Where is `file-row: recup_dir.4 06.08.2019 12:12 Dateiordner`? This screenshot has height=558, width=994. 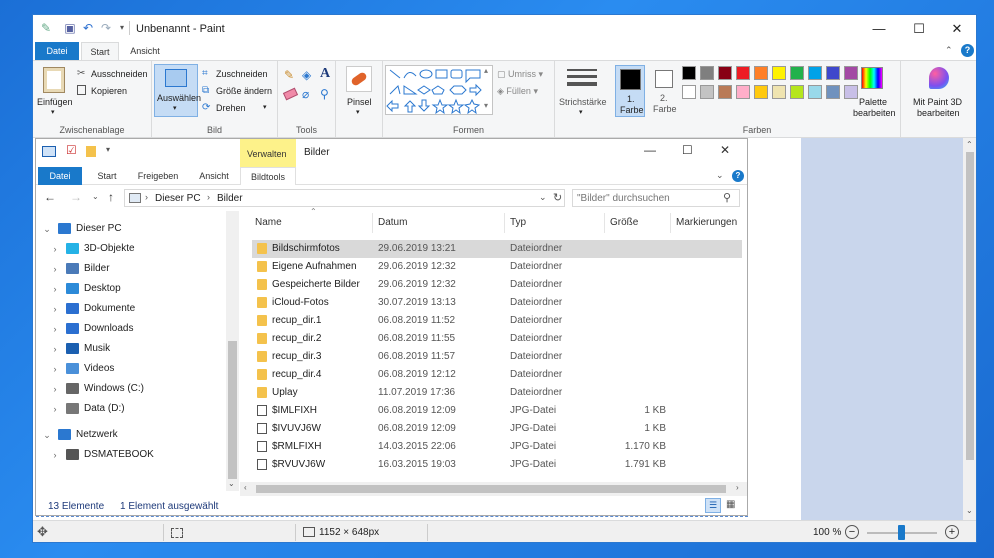 file-row: recup_dir.4 06.08.2019 12:12 Dateiordner is located at coordinates (497, 375).